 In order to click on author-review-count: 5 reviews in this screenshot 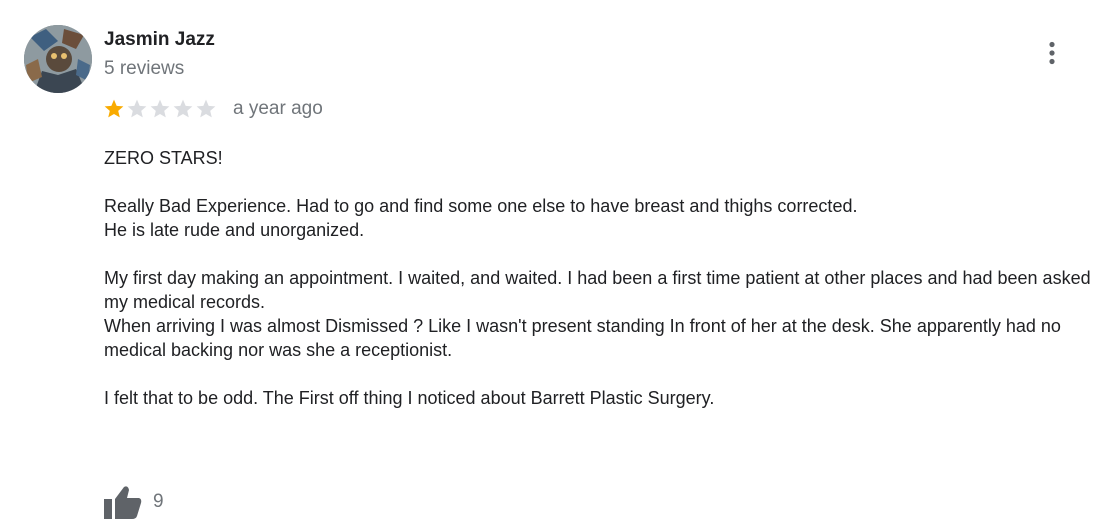, I will do `click(144, 68)`.